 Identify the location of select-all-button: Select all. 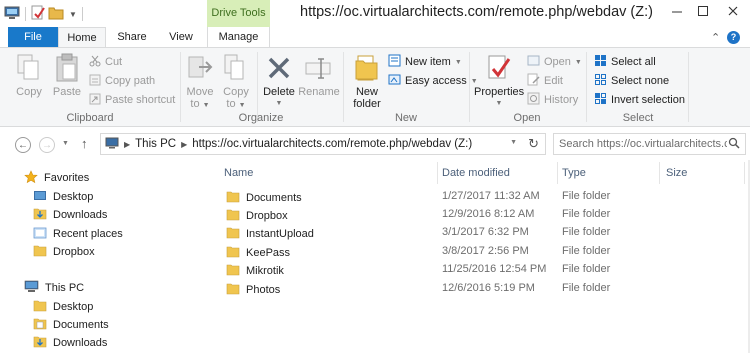
(625, 62).